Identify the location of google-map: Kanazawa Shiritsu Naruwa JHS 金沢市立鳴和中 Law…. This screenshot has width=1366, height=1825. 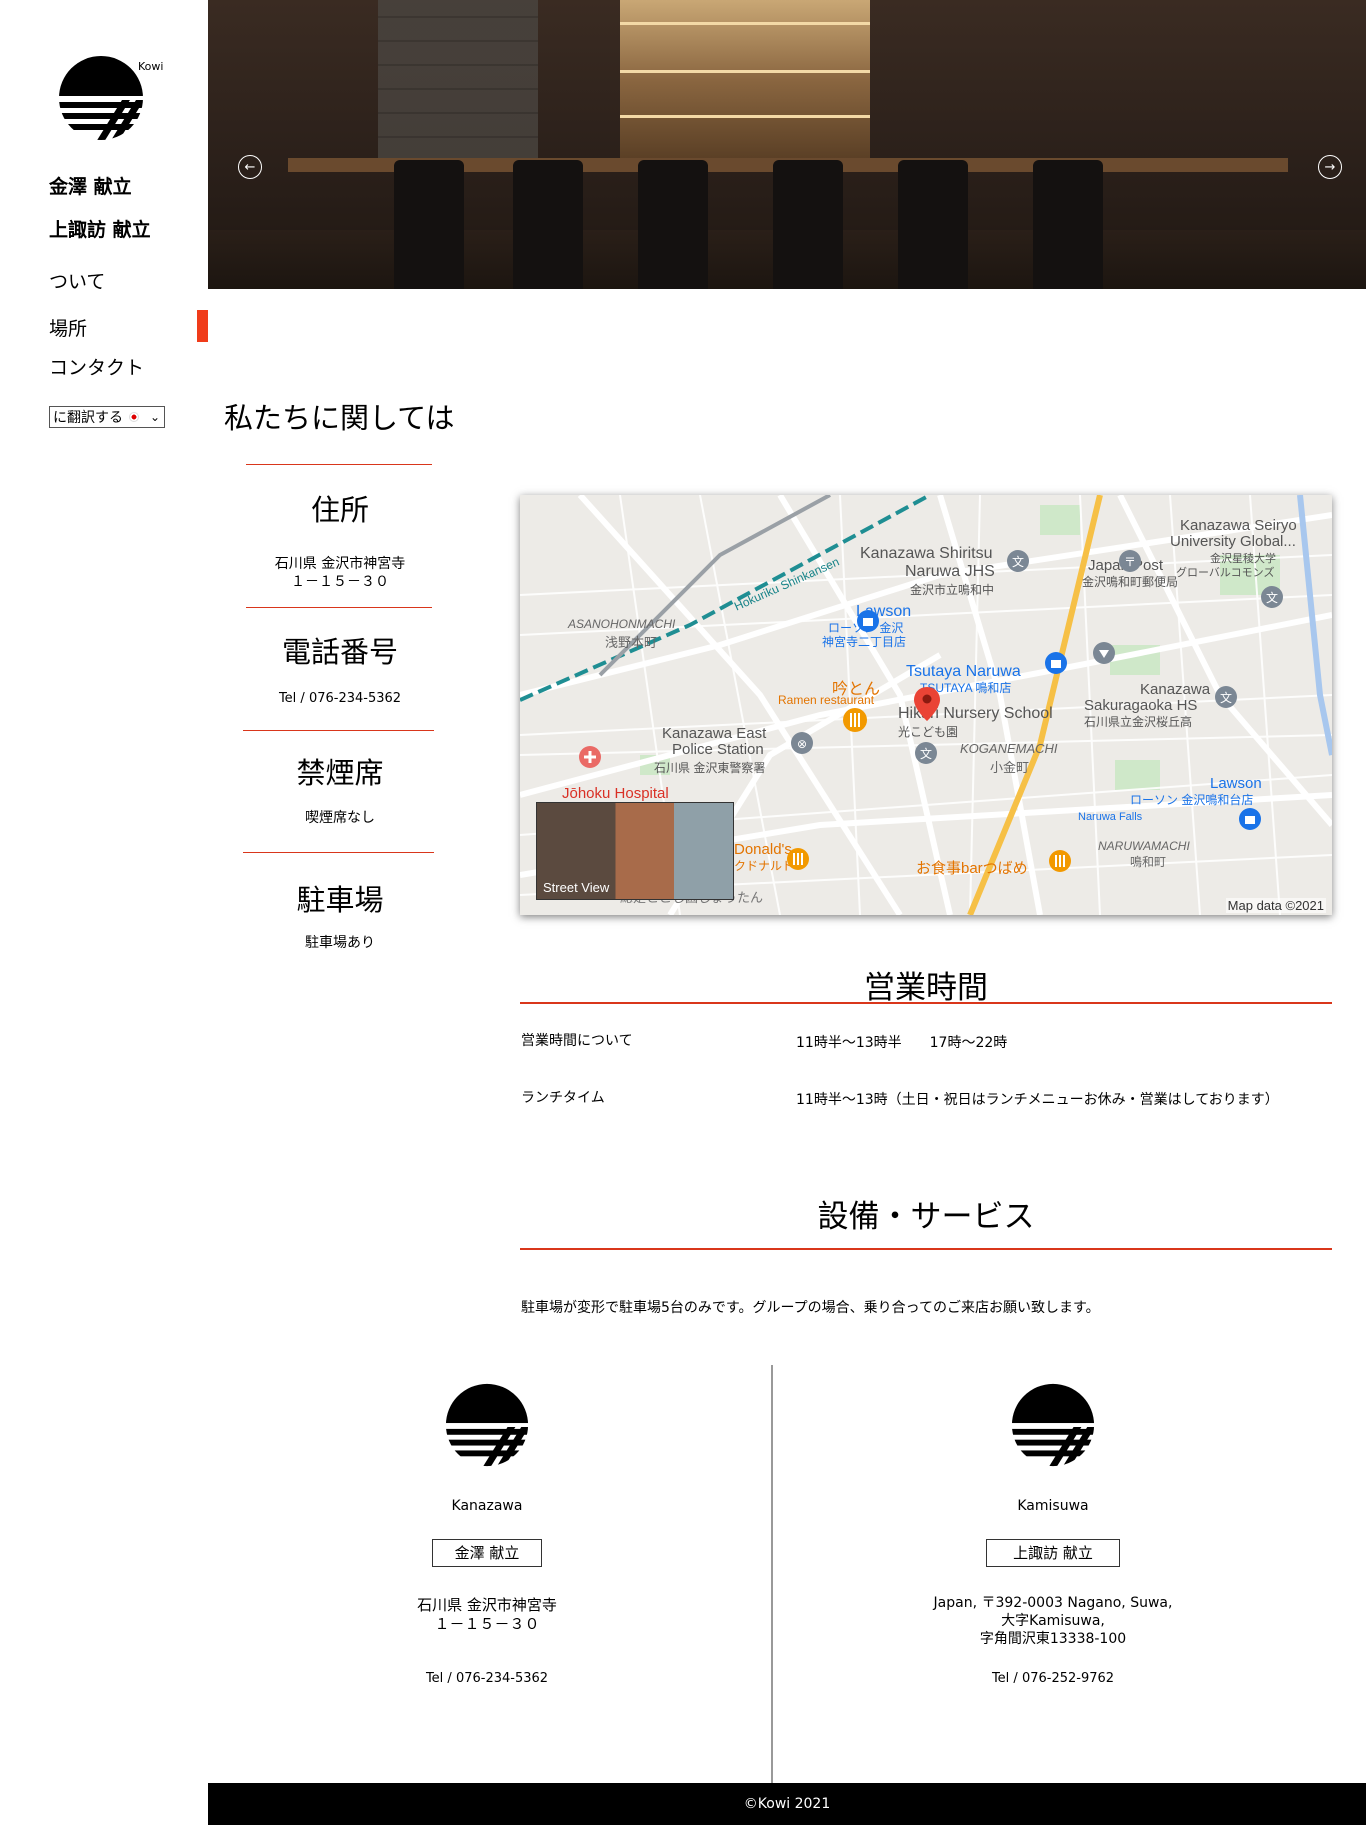
(926, 705).